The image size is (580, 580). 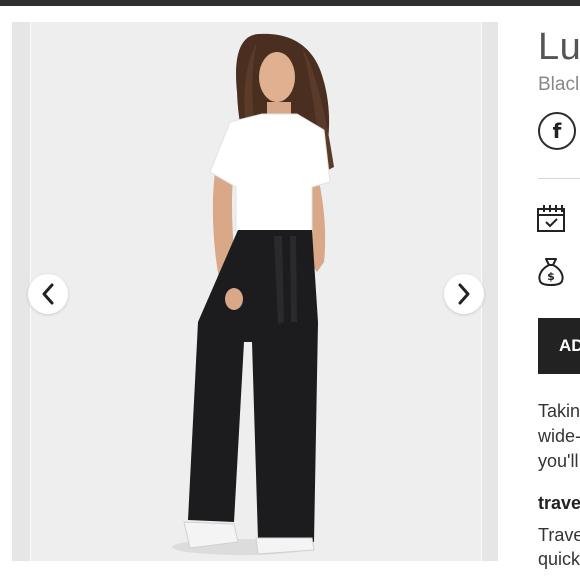 What do you see at coordinates (290, 3) in the screenshot?
I see `top-bar` at bounding box center [290, 3].